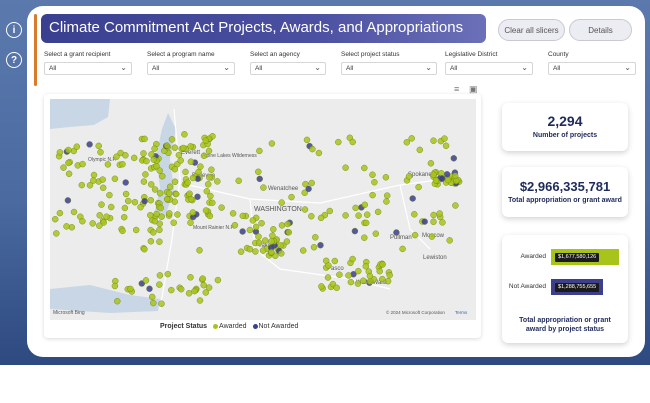 The width and height of the screenshot is (650, 403). What do you see at coordinates (600, 30) in the screenshot?
I see `details-button: Details` at bounding box center [600, 30].